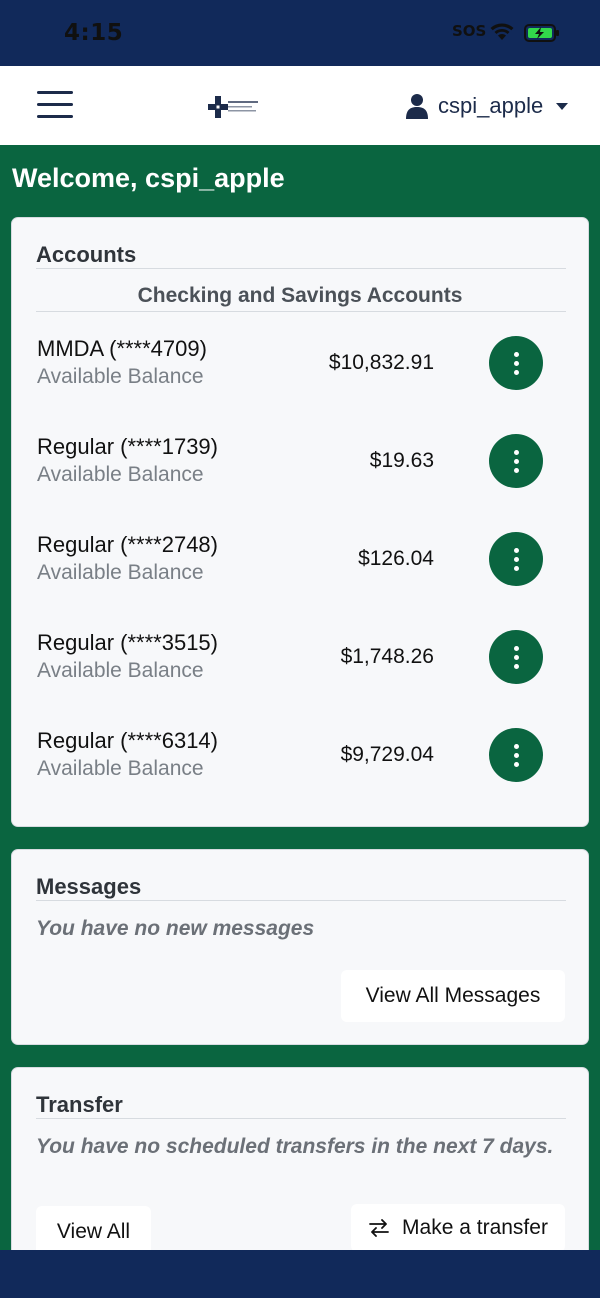  I want to click on account-balance: $126.04, so click(396, 558).